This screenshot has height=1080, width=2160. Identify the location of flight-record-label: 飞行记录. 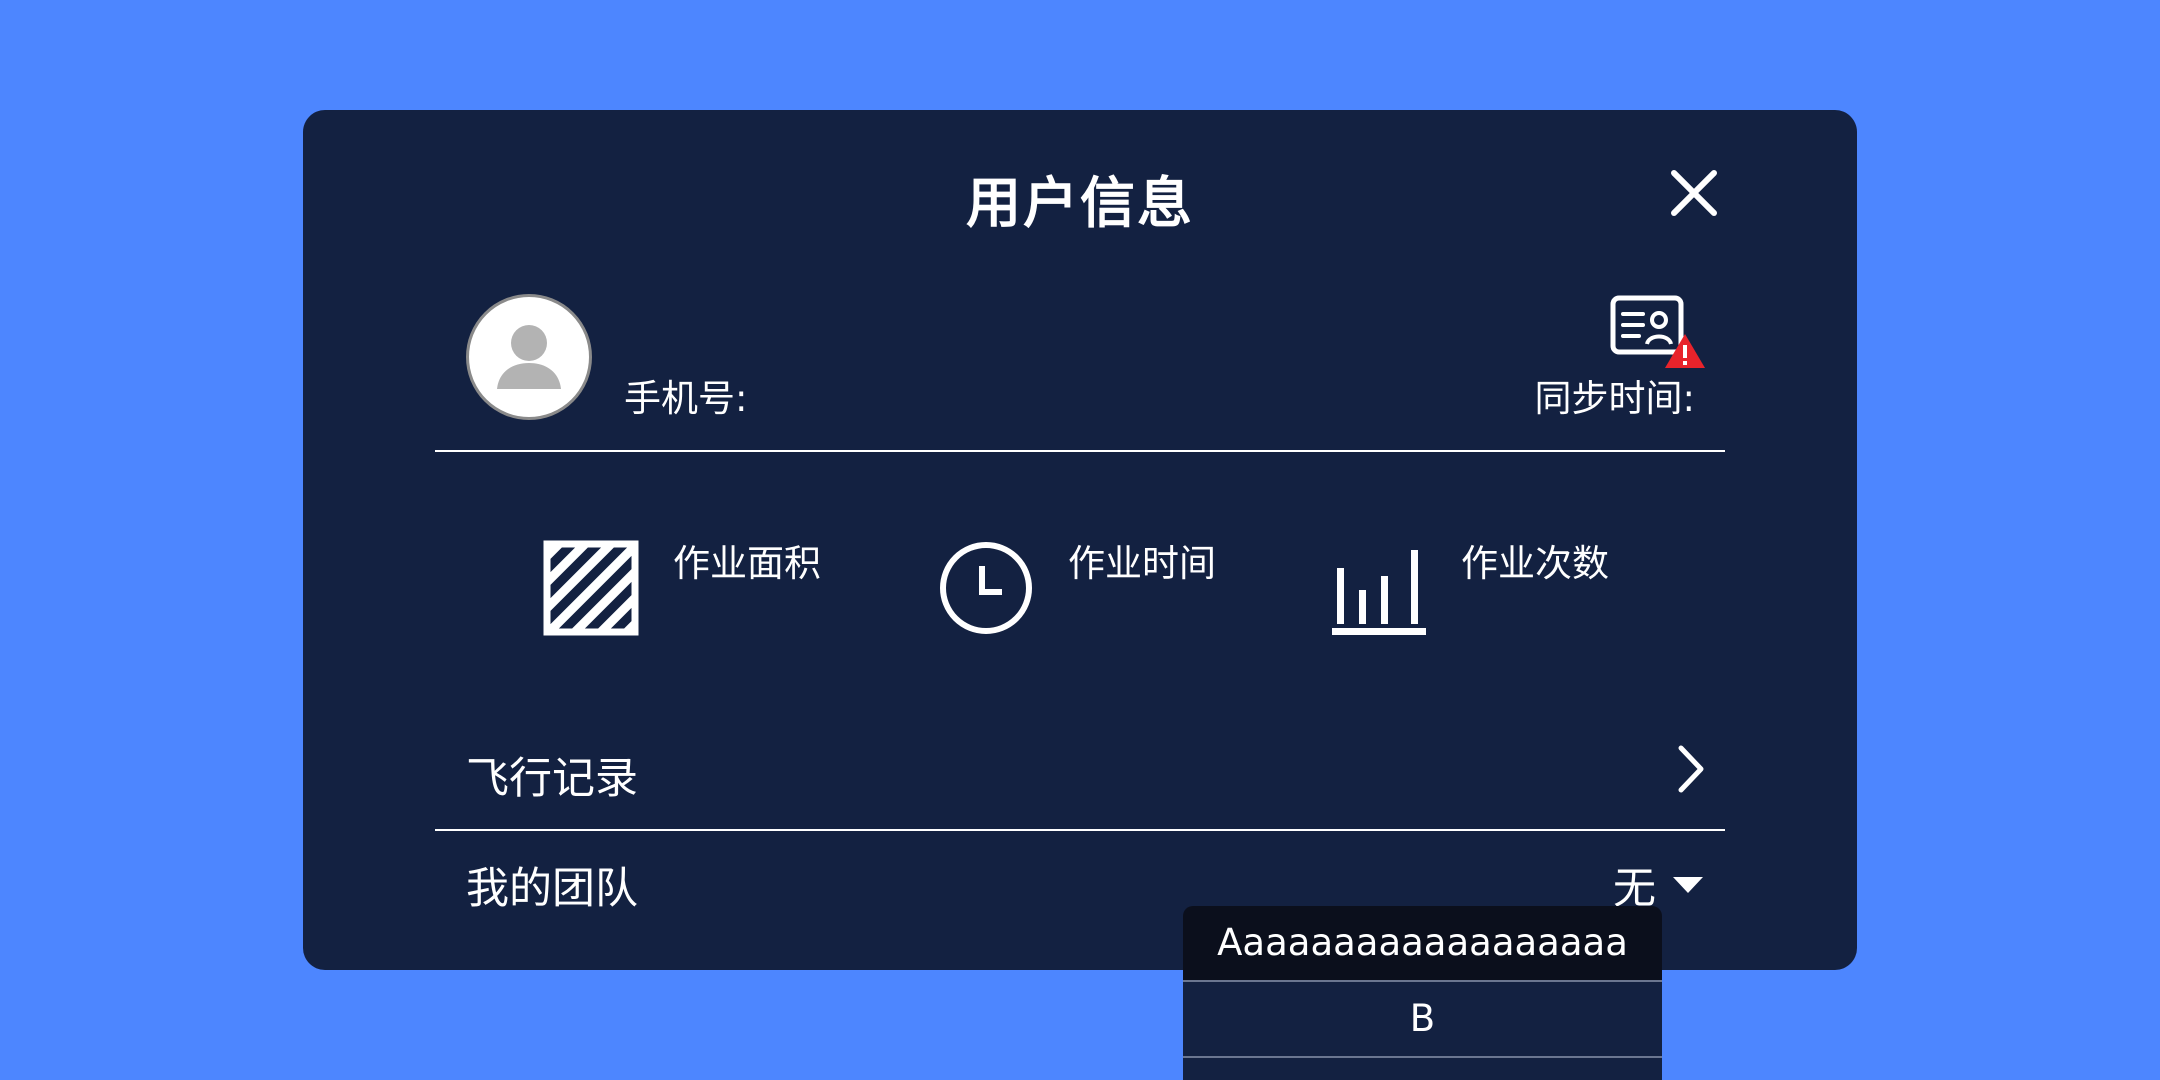
(552, 775).